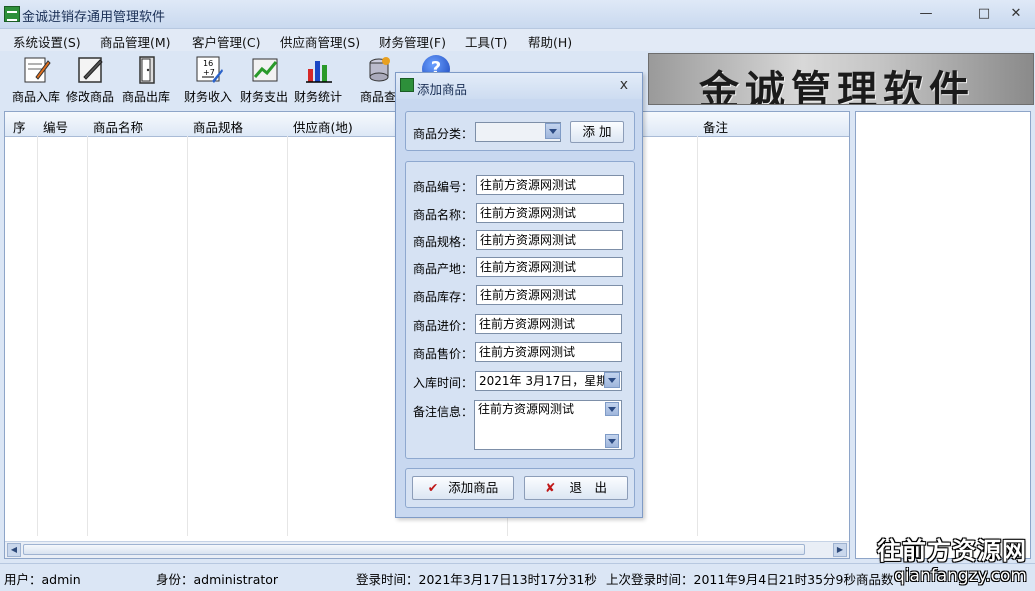 This screenshot has width=1035, height=591. Describe the element at coordinates (37, 70) in the screenshot. I see `stock-in-icon` at that location.